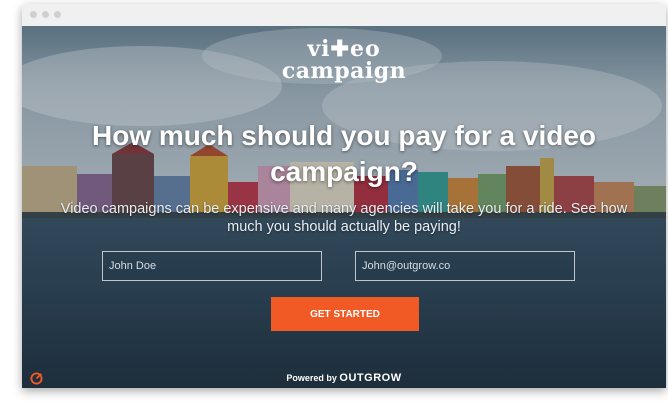 This screenshot has width=668, height=414. I want to click on window-dot-maximize, so click(57, 14).